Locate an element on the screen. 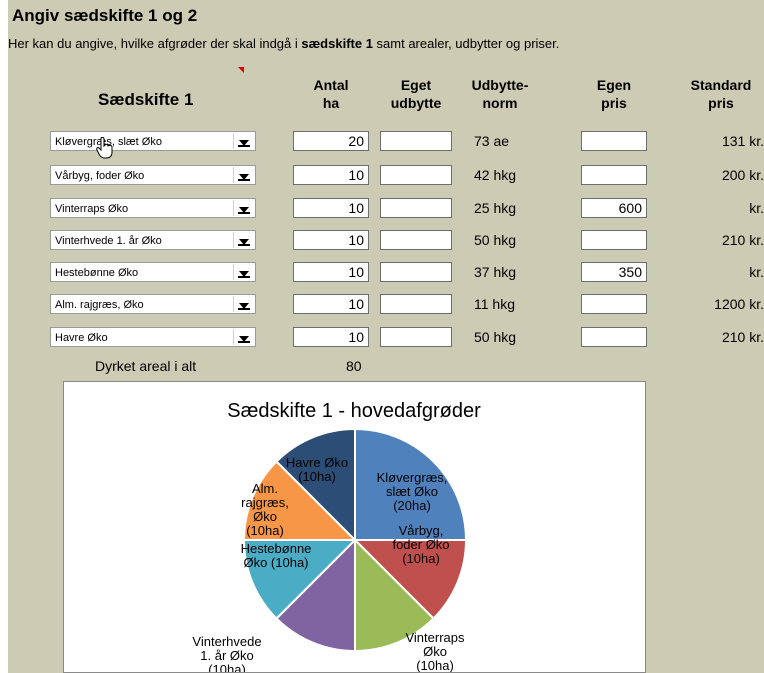 The height and width of the screenshot is (673, 764). crop-row: Kløvergræs, slæt Øko 20 73 ae 131 kr. is located at coordinates (386, 143).